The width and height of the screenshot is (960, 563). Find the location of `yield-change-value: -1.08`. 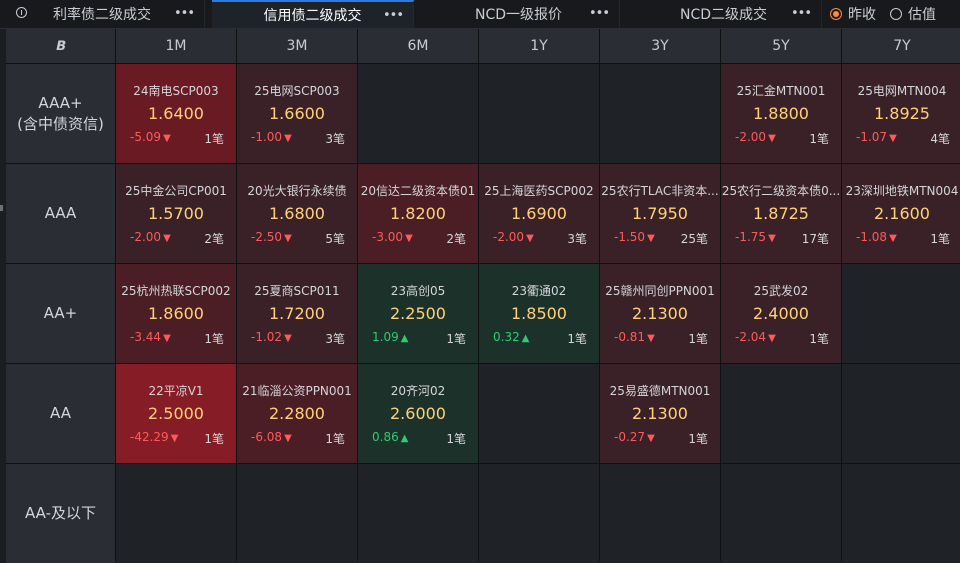

yield-change-value: -1.08 is located at coordinates (872, 237).